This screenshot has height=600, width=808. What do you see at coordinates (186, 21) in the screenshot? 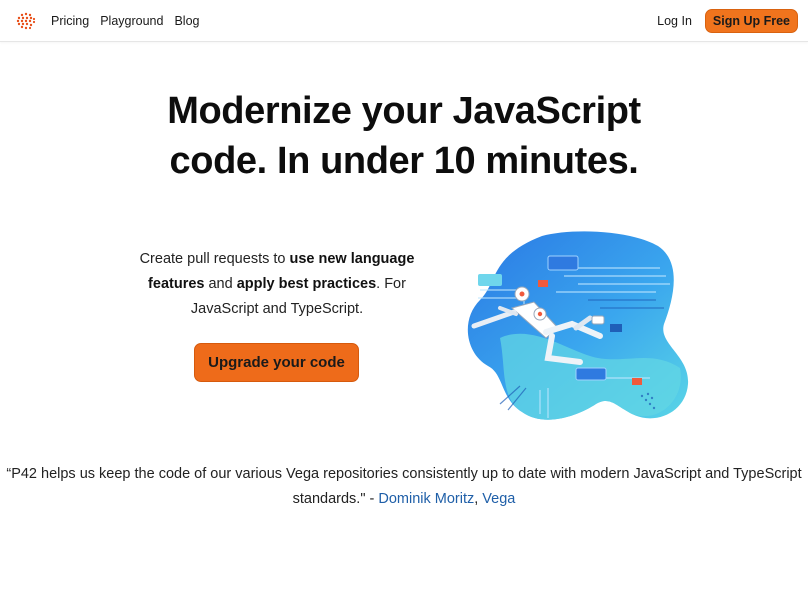
I see `nav-link-blog: Blog` at bounding box center [186, 21].